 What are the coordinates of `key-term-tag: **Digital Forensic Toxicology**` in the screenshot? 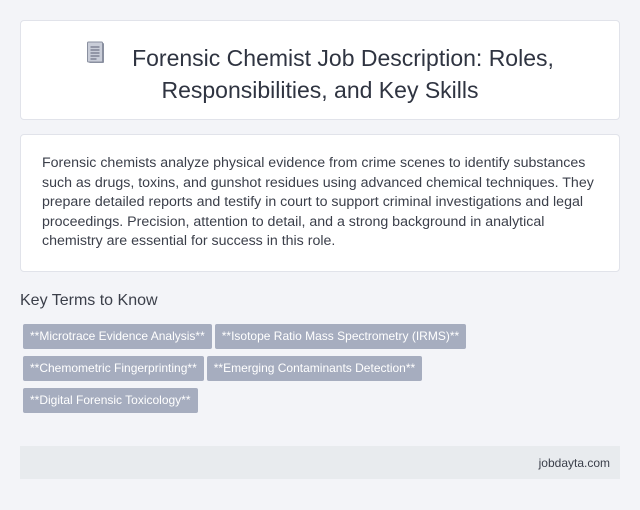 It's located at (110, 400).